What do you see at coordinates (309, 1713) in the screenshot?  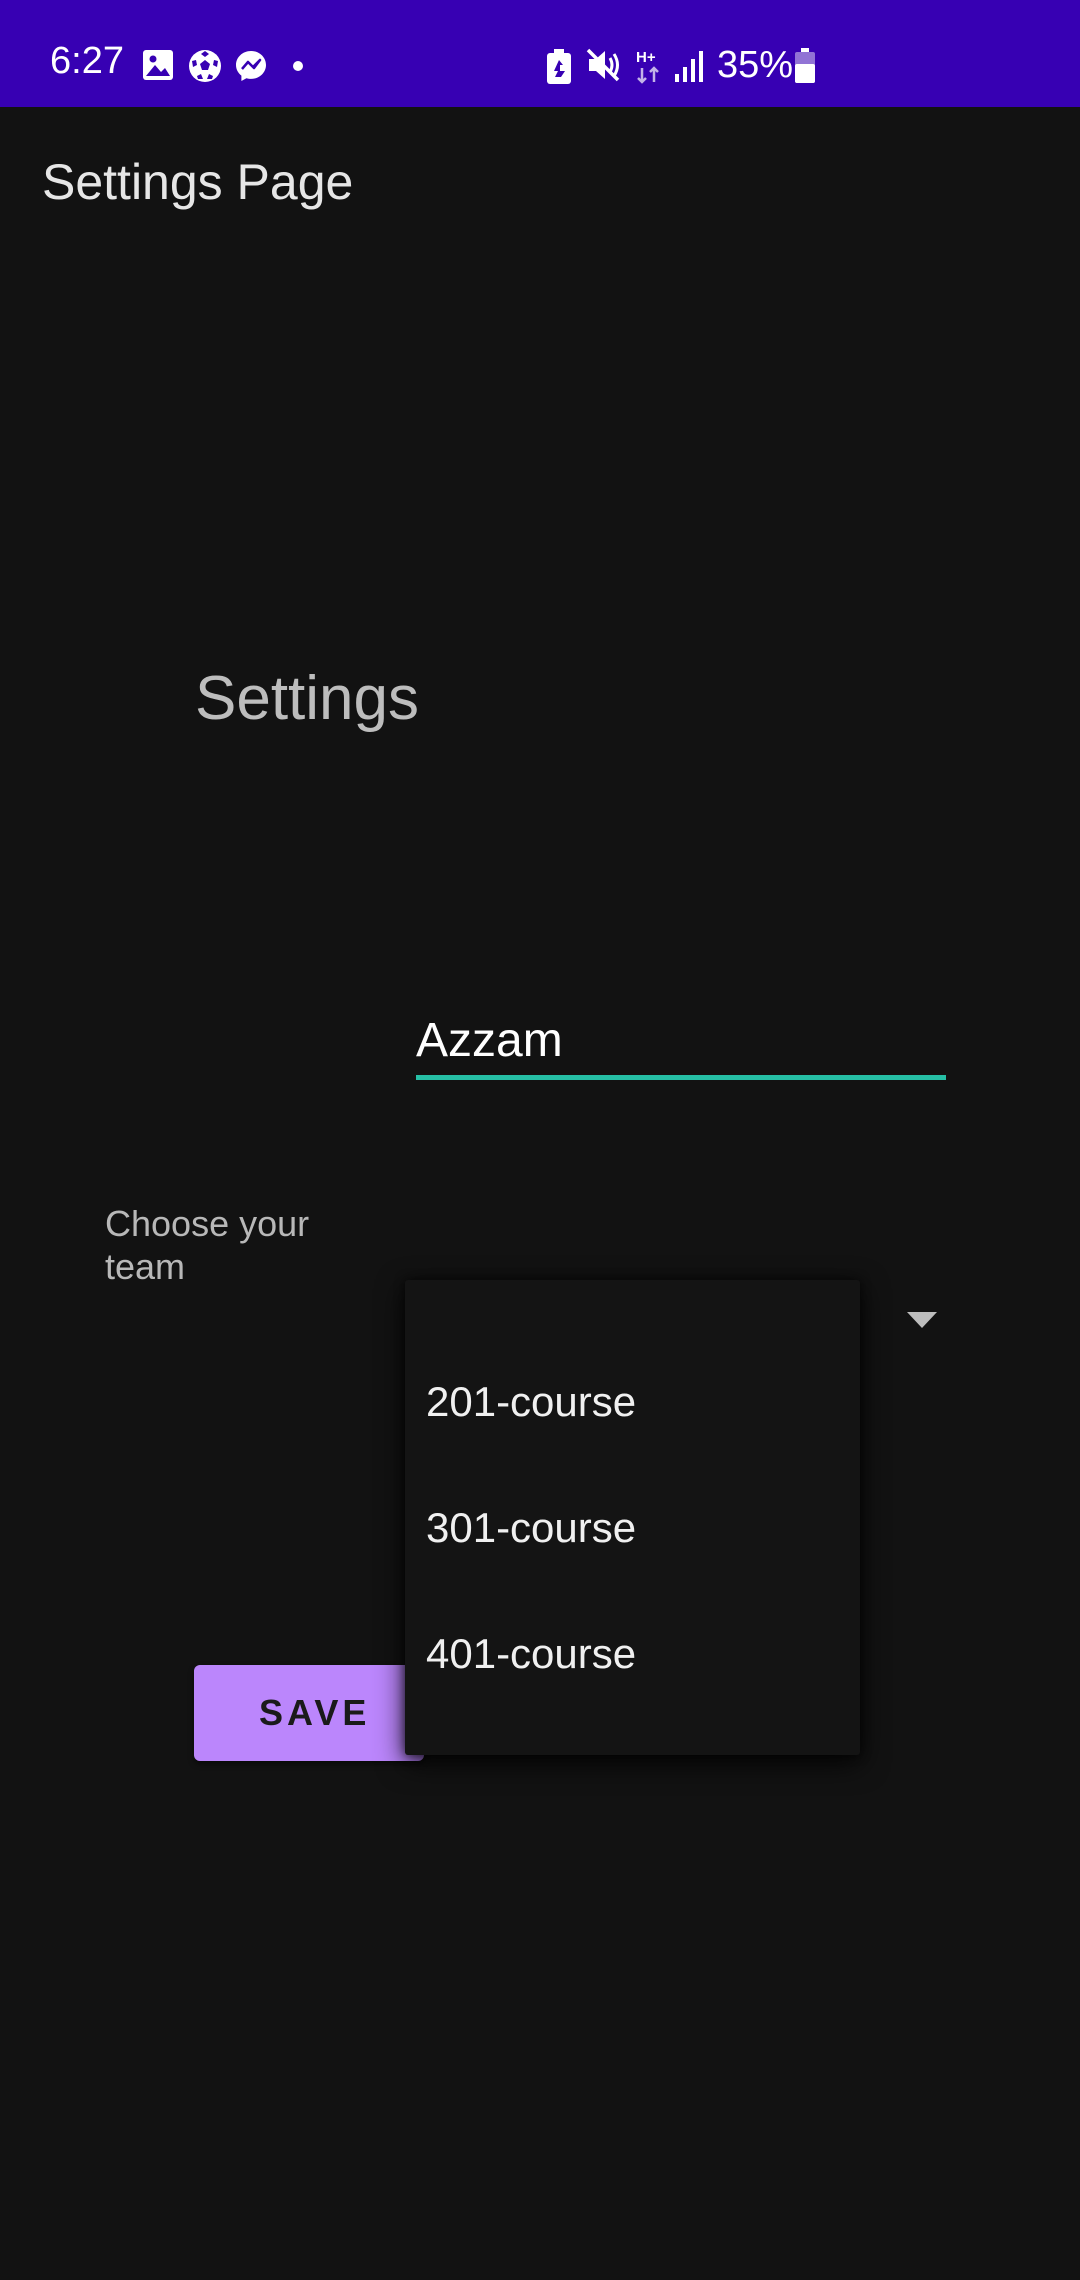 I see `save-button: SAVE` at bounding box center [309, 1713].